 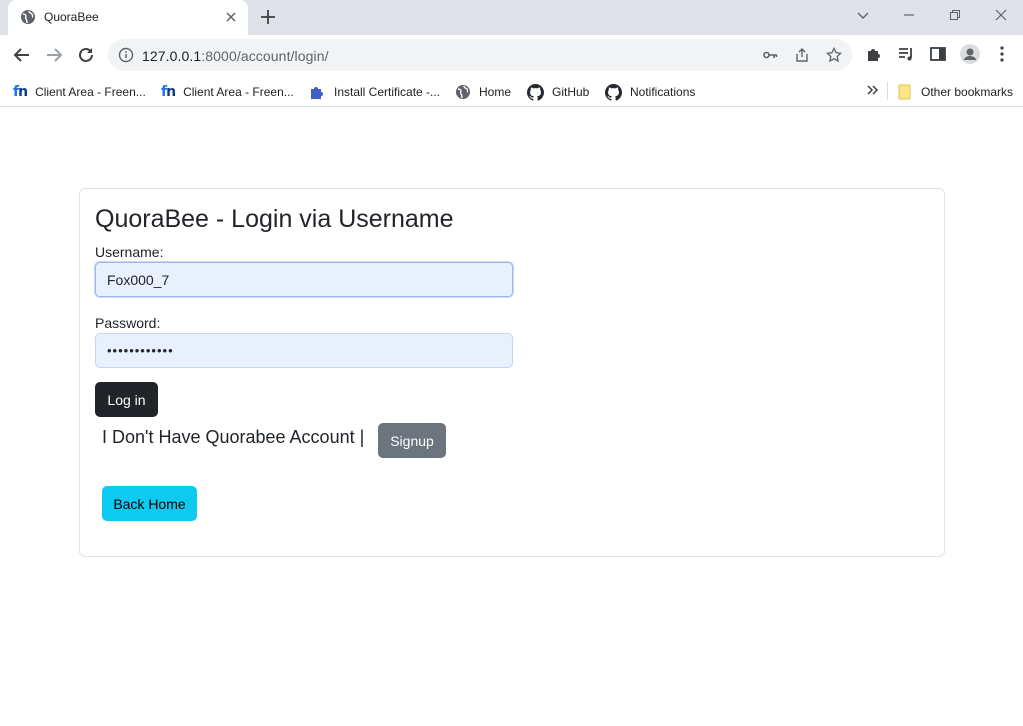 I want to click on forward-arrow-icon, so click(x=54, y=57).